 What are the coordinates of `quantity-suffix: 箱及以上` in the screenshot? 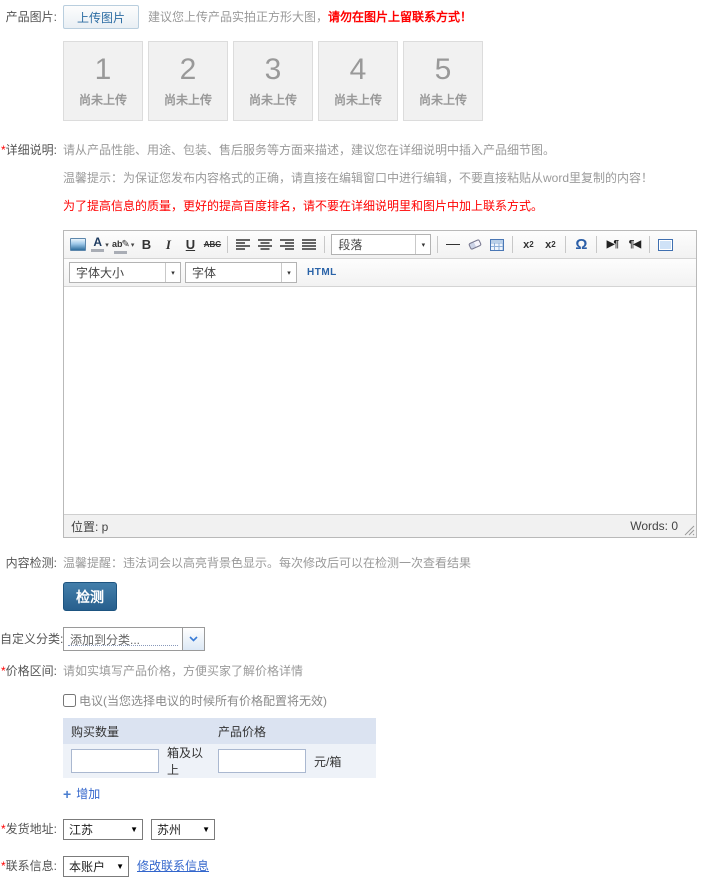 It's located at (185, 761).